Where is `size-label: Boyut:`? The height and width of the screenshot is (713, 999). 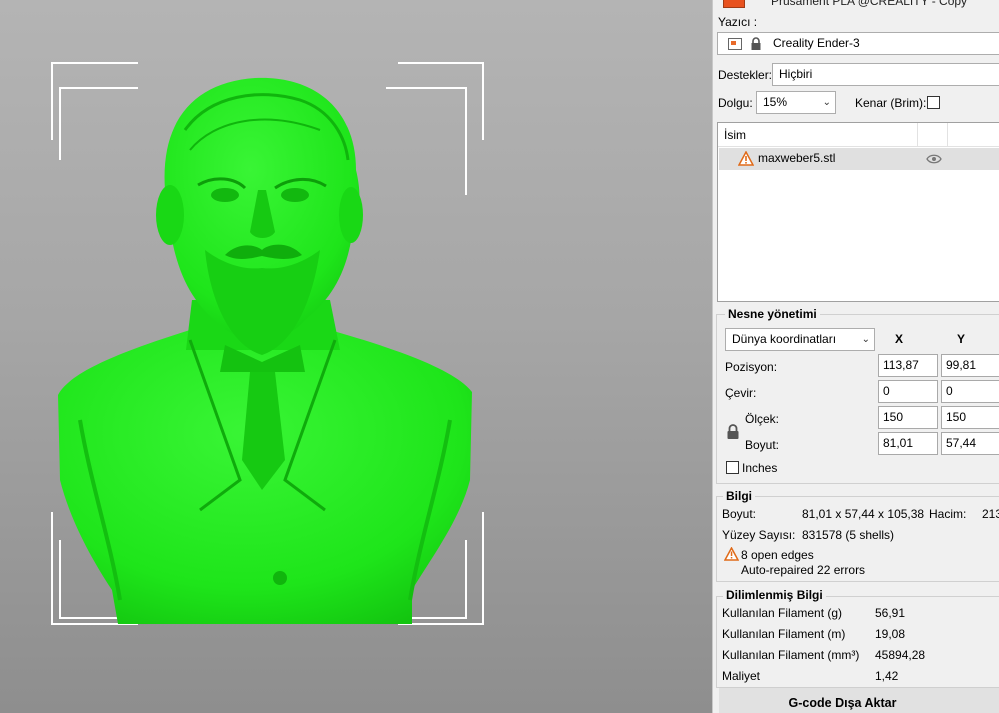 size-label: Boyut: is located at coordinates (762, 445).